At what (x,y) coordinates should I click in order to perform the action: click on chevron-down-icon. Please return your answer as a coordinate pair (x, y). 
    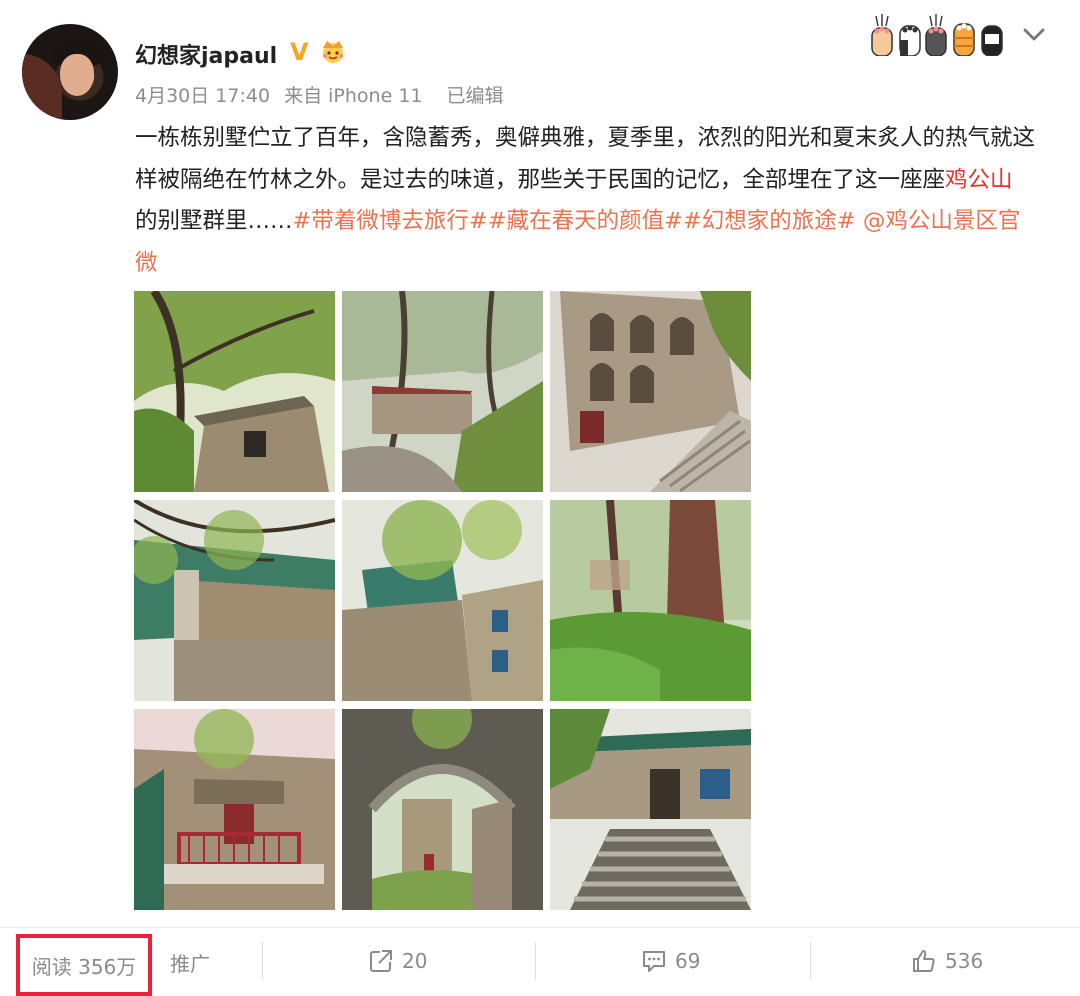
    Looking at the image, I should click on (1034, 34).